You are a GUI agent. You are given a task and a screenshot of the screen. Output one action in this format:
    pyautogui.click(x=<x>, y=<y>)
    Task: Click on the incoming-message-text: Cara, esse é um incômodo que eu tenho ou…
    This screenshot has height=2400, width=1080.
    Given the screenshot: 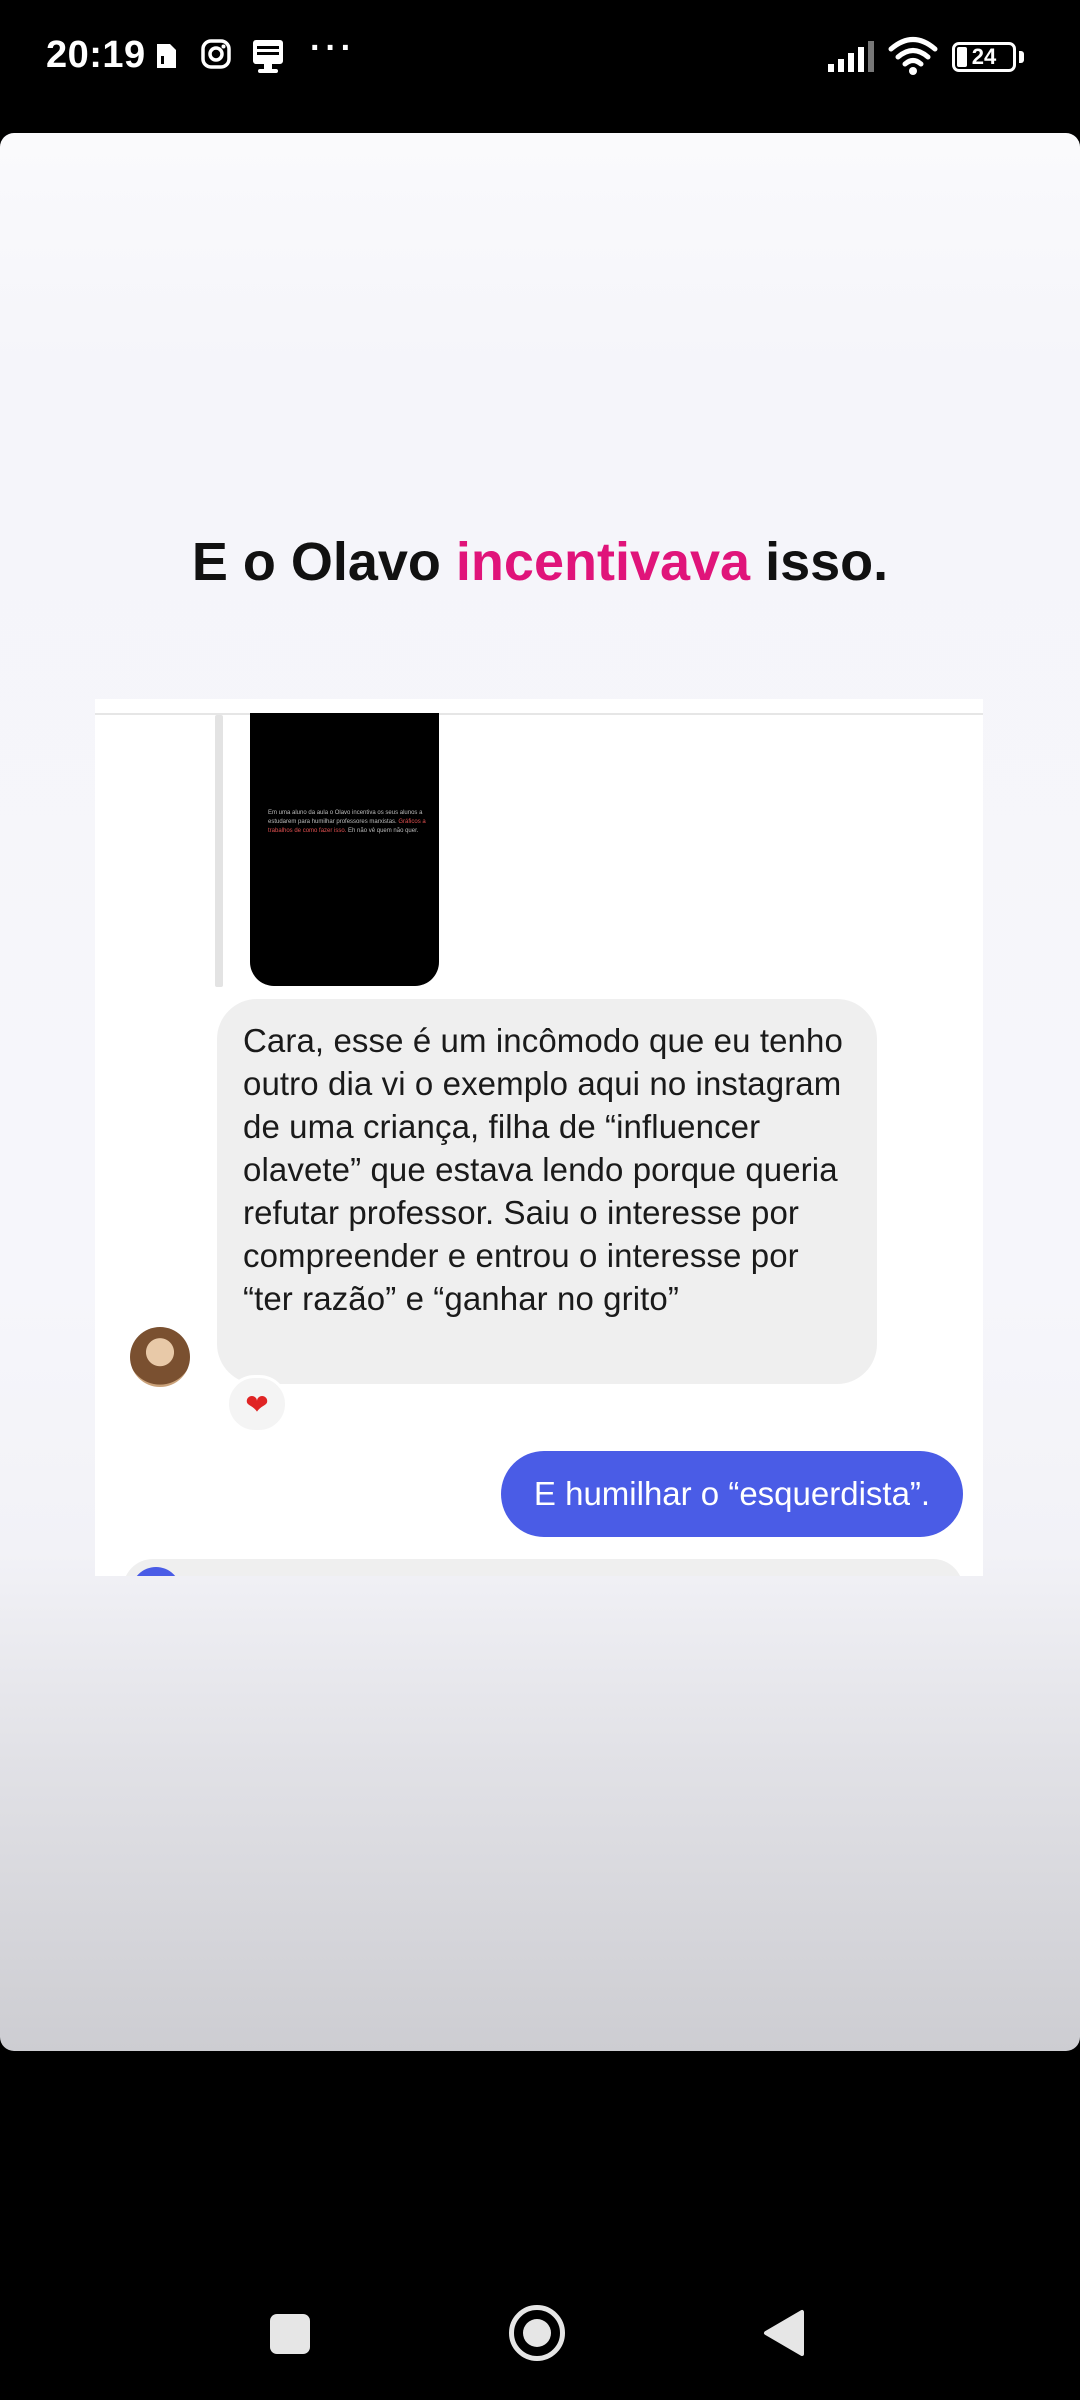 What is the action you would take?
    pyautogui.click(x=543, y=1169)
    